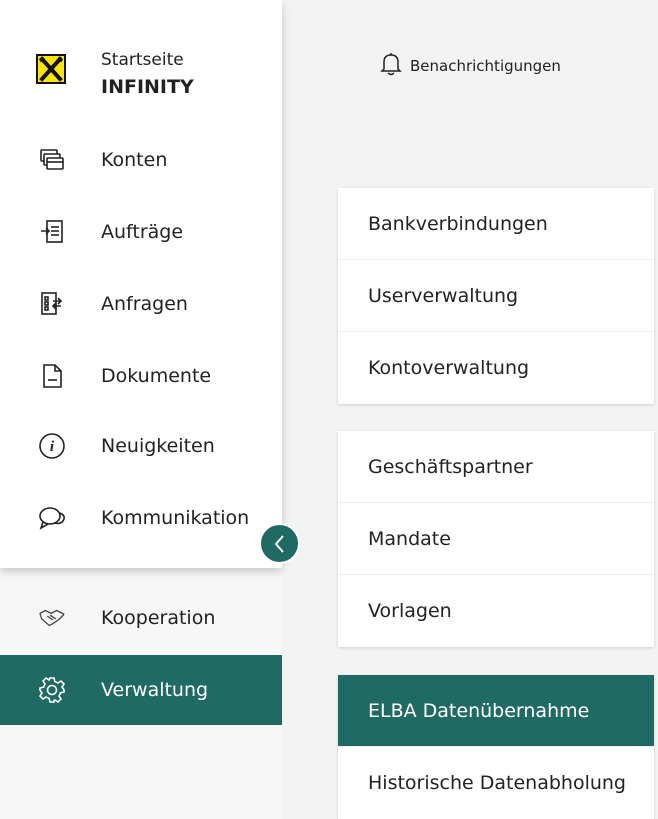  What do you see at coordinates (155, 690) in the screenshot?
I see `sidebar-item-label: Verwaltung` at bounding box center [155, 690].